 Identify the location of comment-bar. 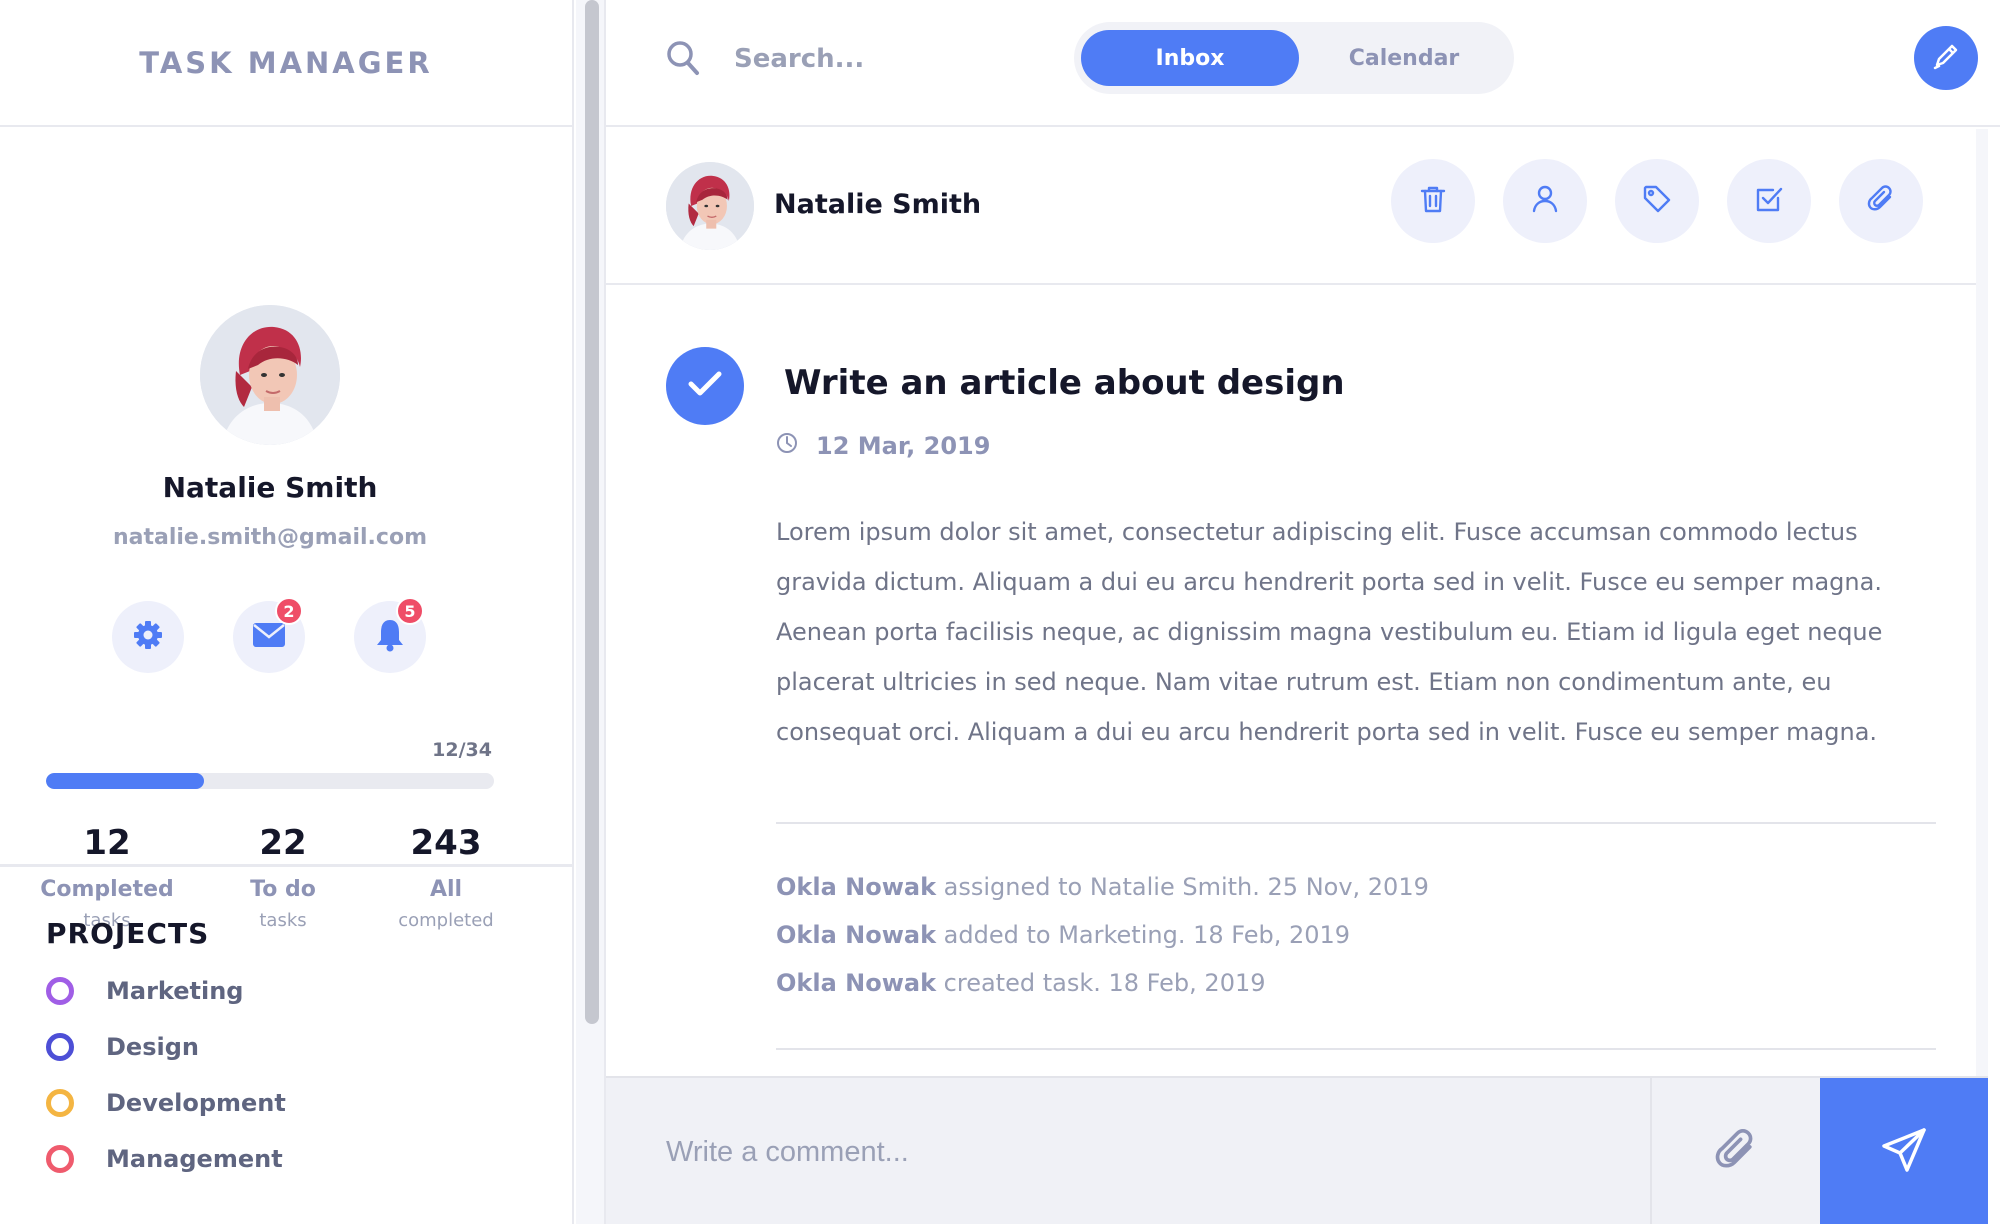
(1297, 1150).